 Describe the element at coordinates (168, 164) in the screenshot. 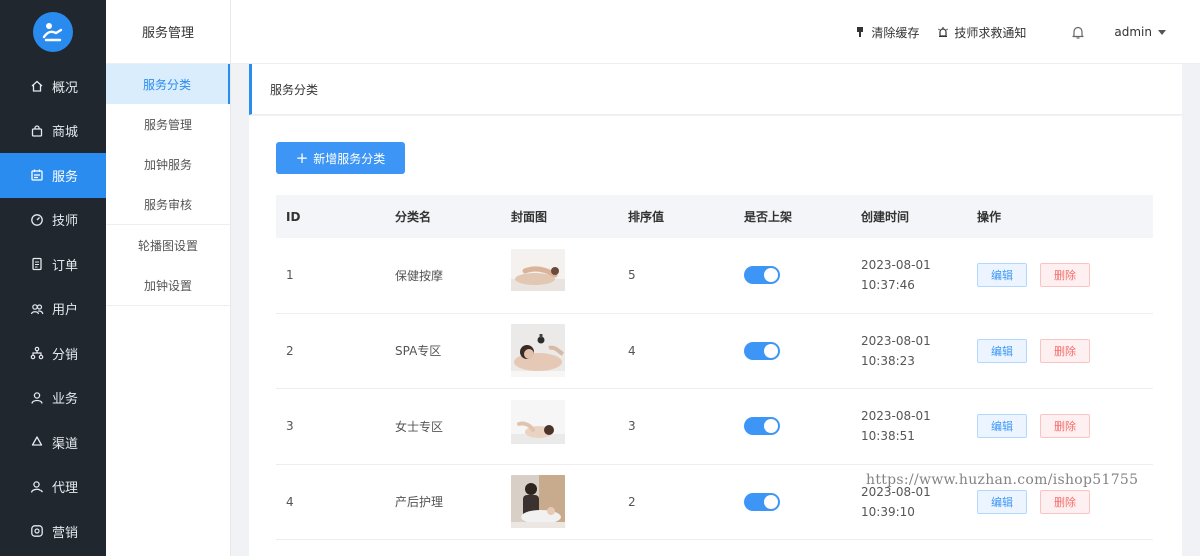

I see `submenu-item-overtime-service: 加钟服务` at that location.